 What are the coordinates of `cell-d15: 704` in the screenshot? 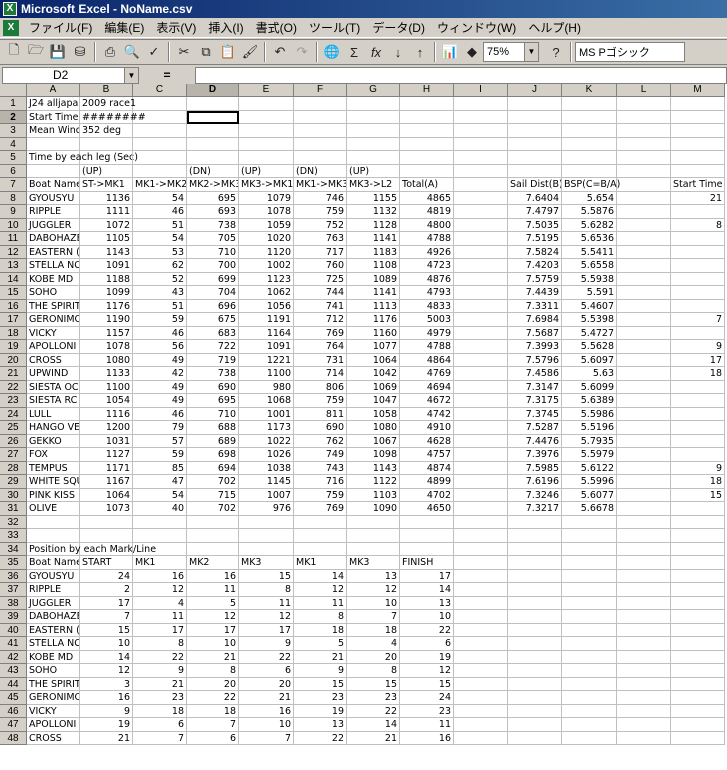 It's located at (213, 293).